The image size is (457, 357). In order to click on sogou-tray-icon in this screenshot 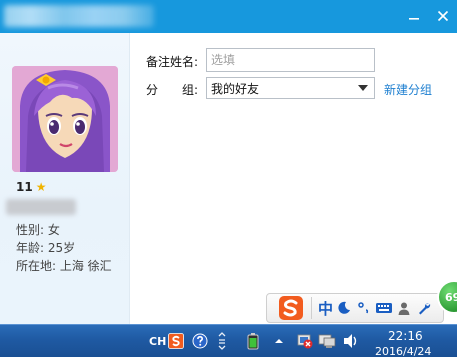, I will do `click(176, 341)`.